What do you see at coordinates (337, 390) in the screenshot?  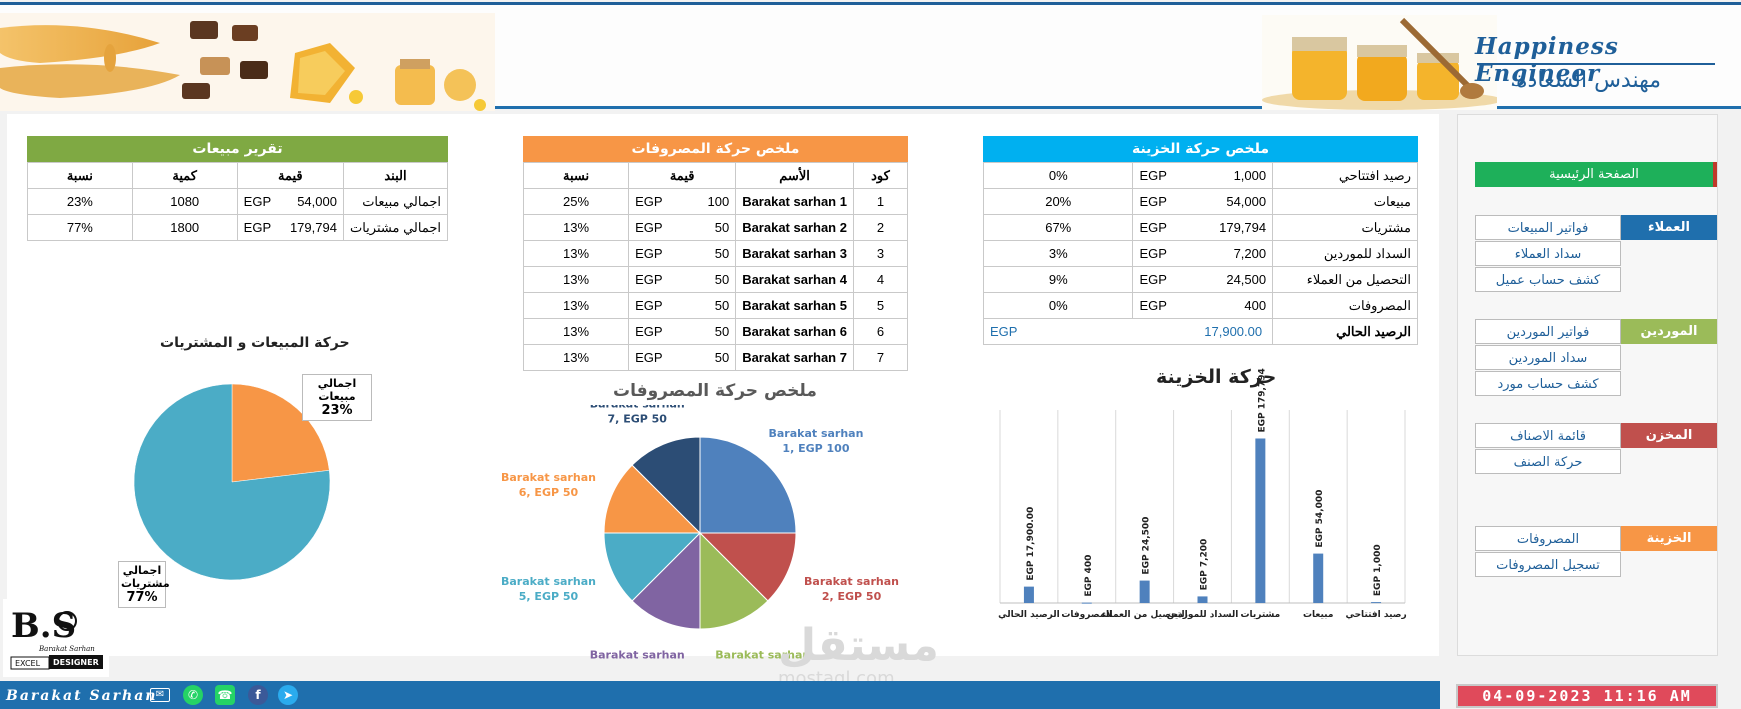 I see `pie1-label-sales-name: اجمالي مبيعات` at bounding box center [337, 390].